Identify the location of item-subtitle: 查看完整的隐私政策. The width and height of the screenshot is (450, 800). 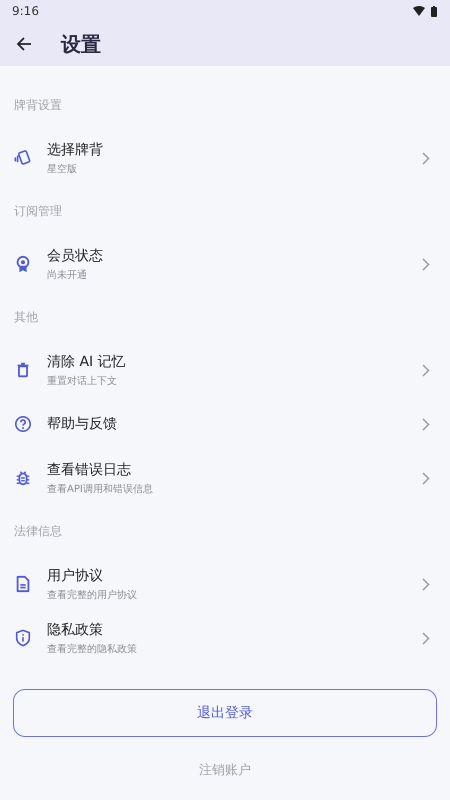
(92, 649).